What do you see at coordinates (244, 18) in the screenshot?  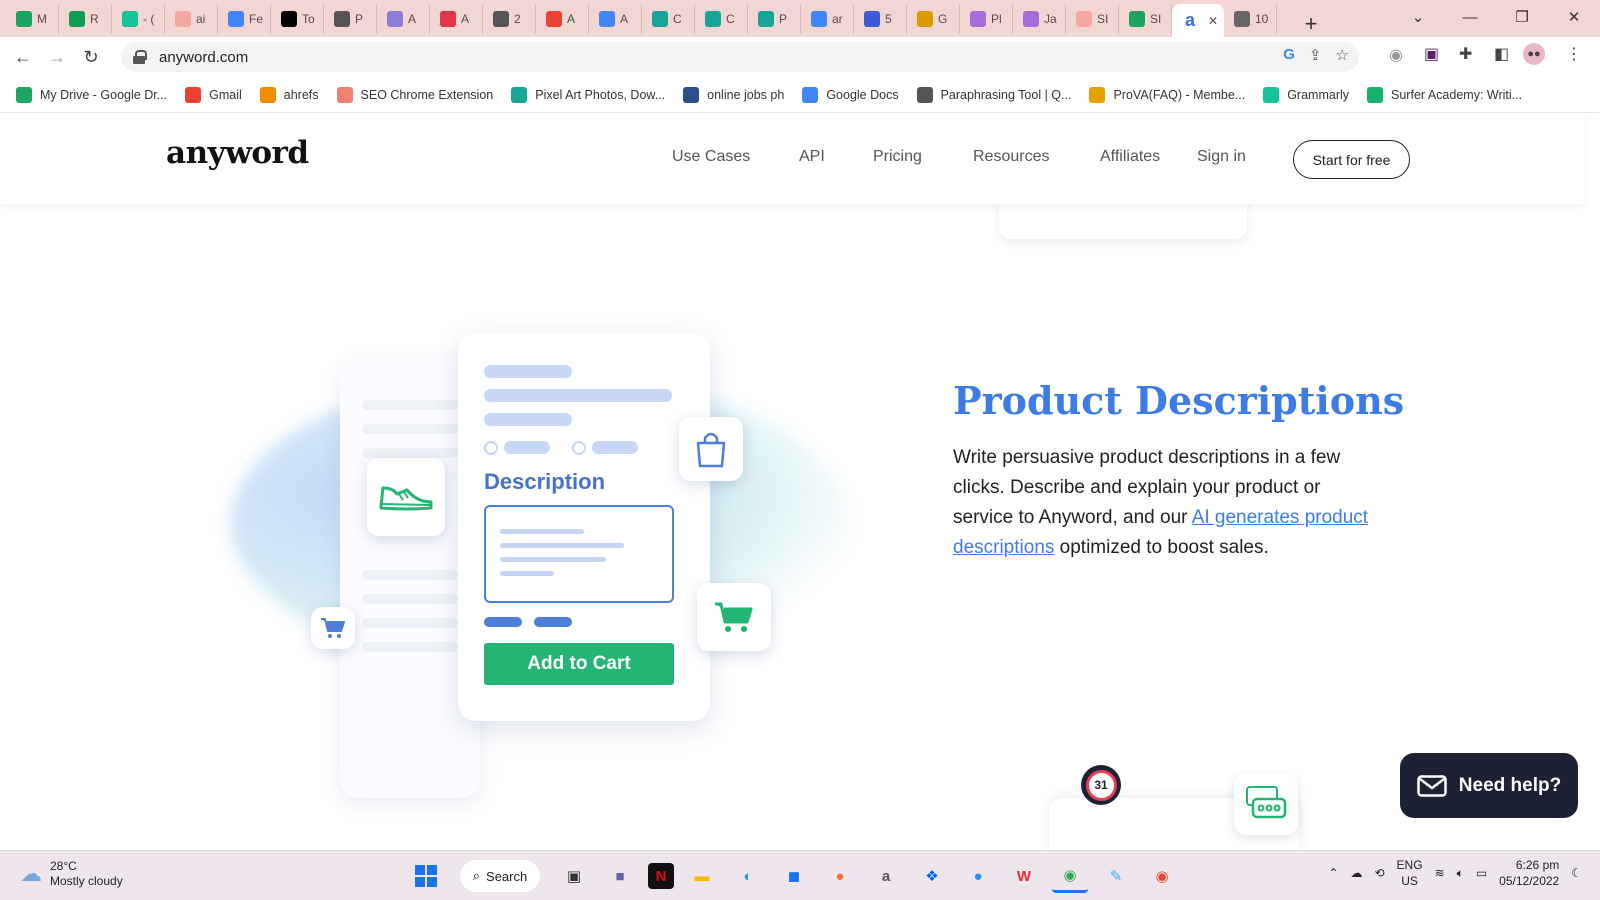 I see `tab: Fe` at bounding box center [244, 18].